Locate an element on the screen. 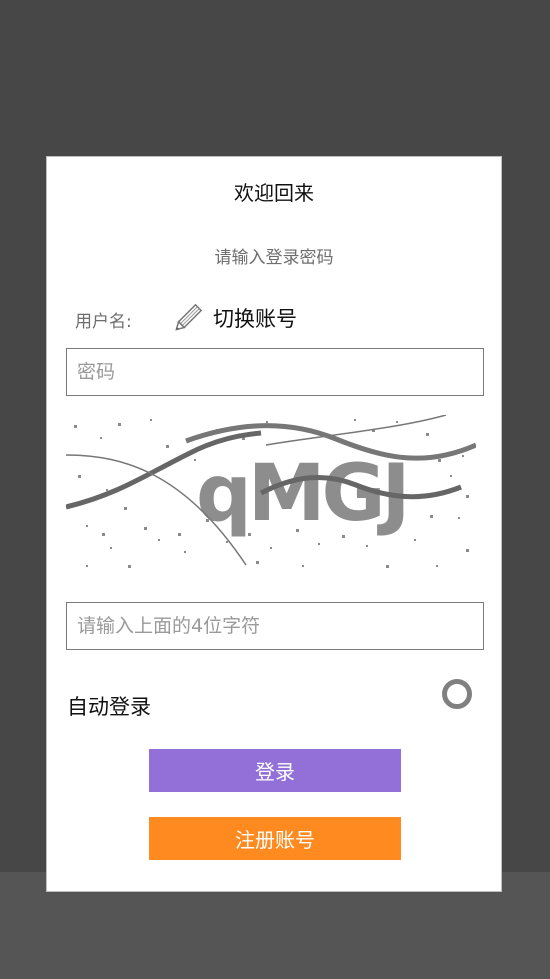 This screenshot has height=979, width=550. auto-login-label: 自动登录 is located at coordinates (109, 707).